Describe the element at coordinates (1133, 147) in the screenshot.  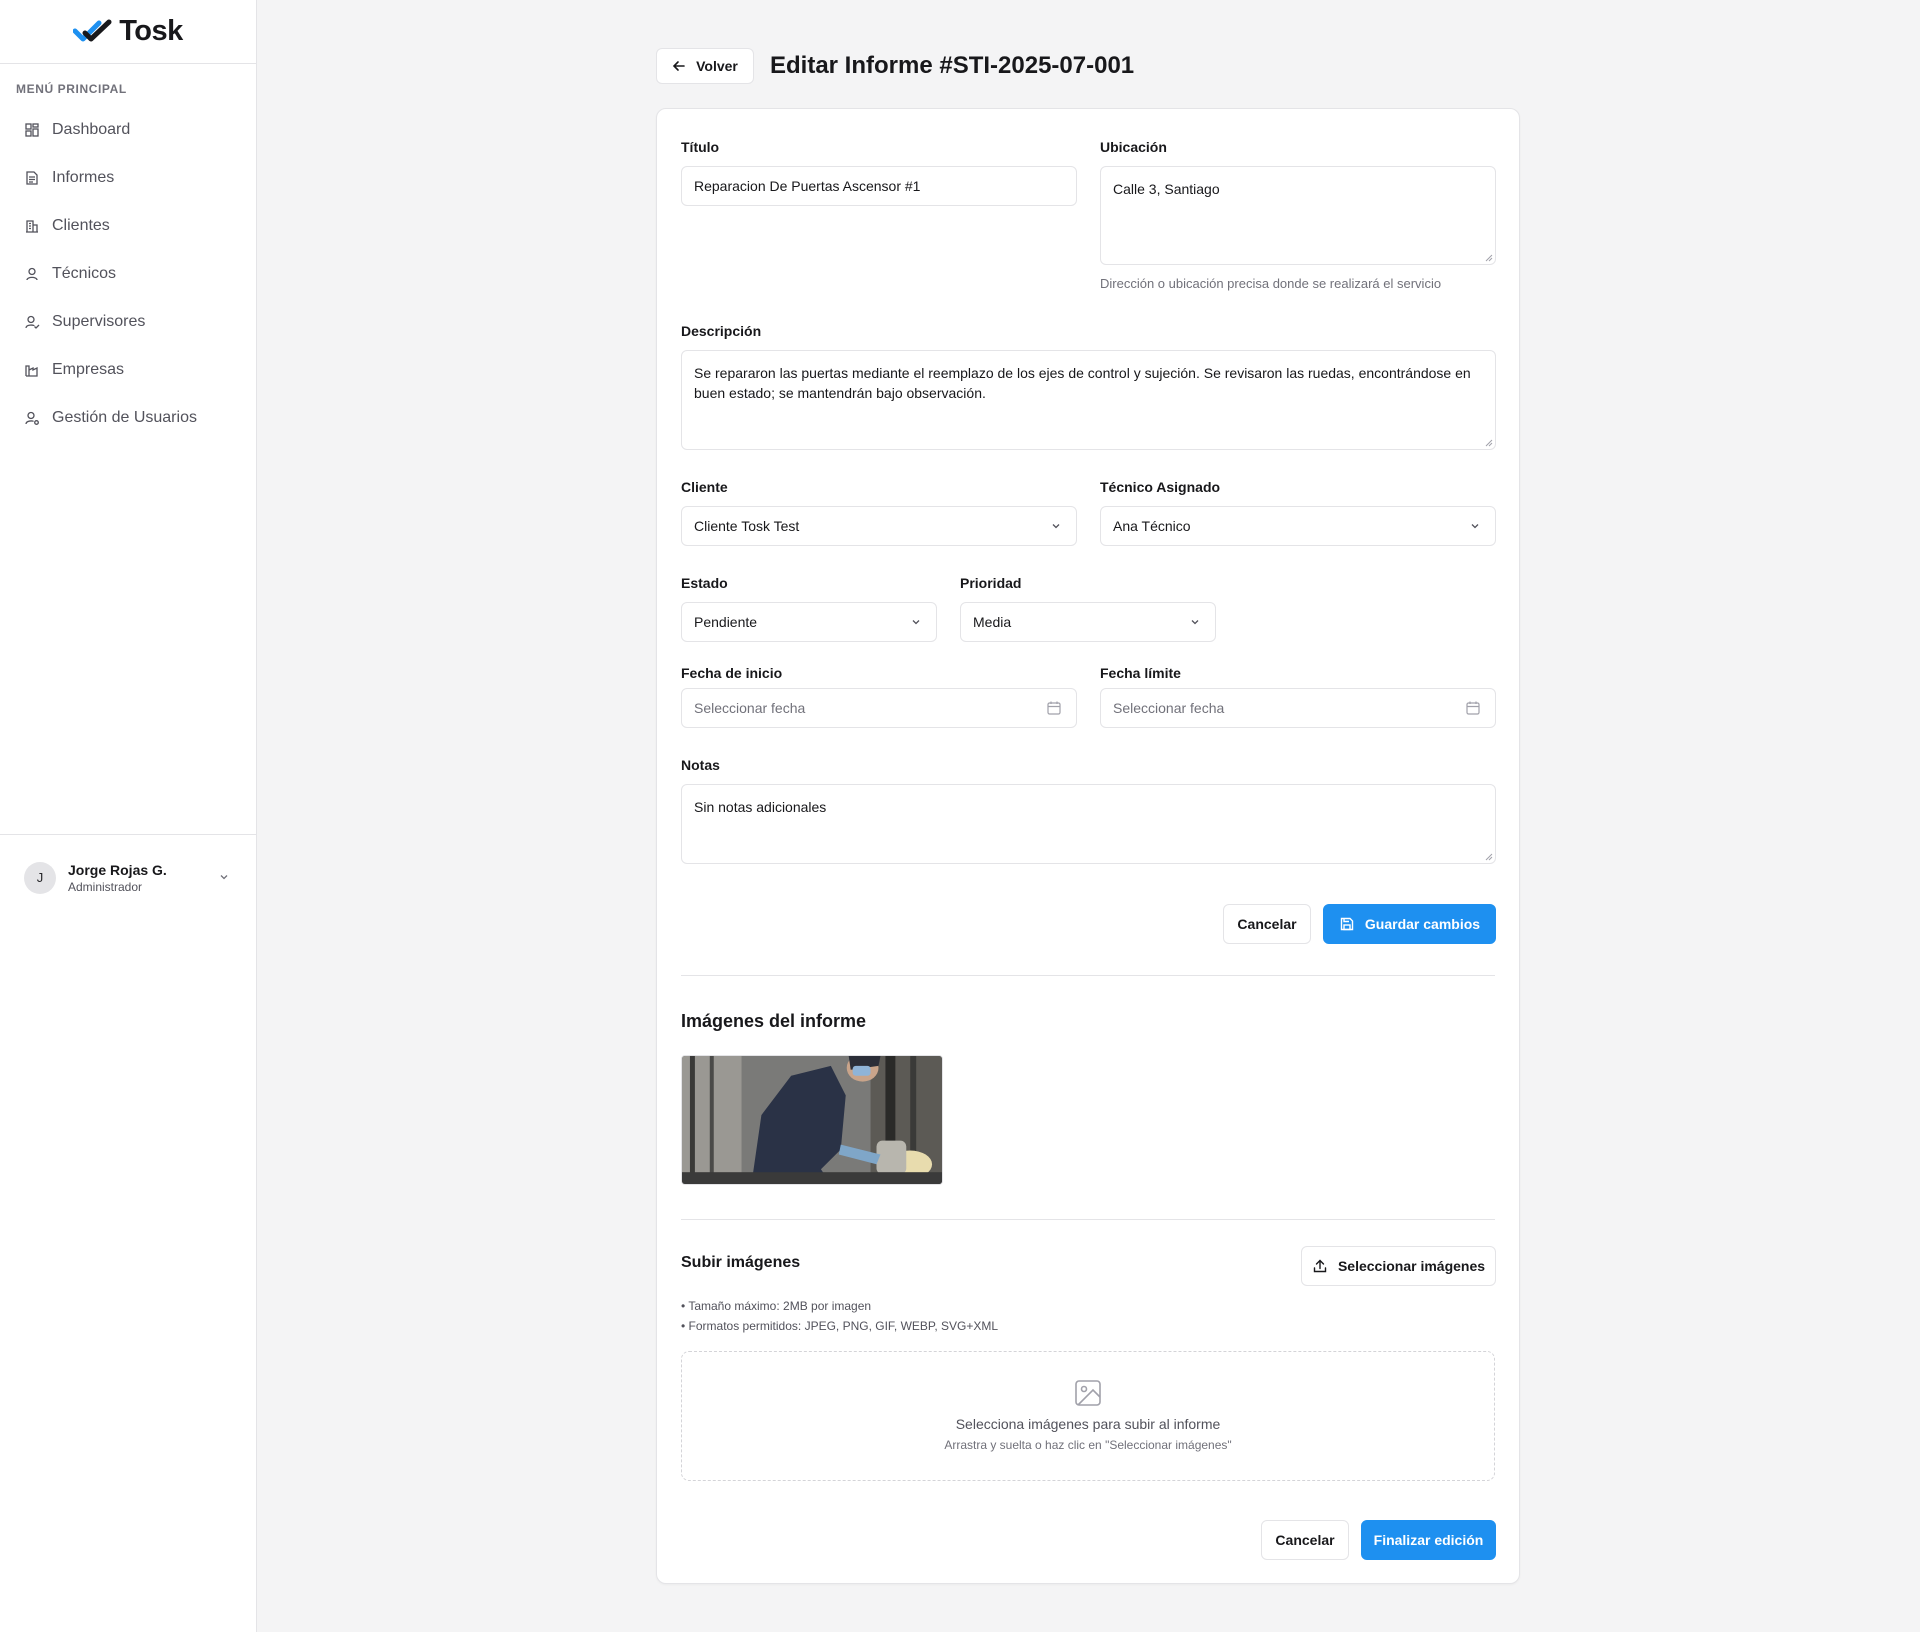
I see `ubicacion-label: Ubicación` at that location.